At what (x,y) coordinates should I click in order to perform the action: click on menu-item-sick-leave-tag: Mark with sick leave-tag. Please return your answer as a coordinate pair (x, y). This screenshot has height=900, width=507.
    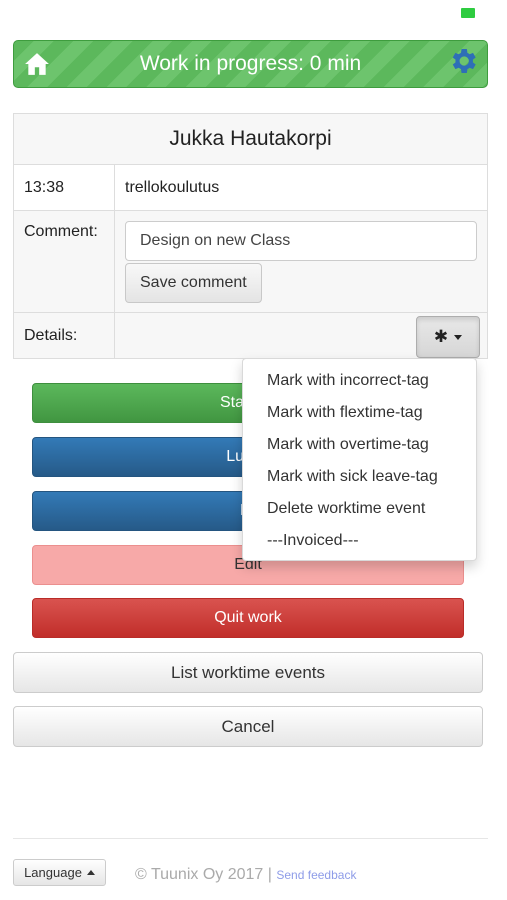
    Looking at the image, I should click on (359, 477).